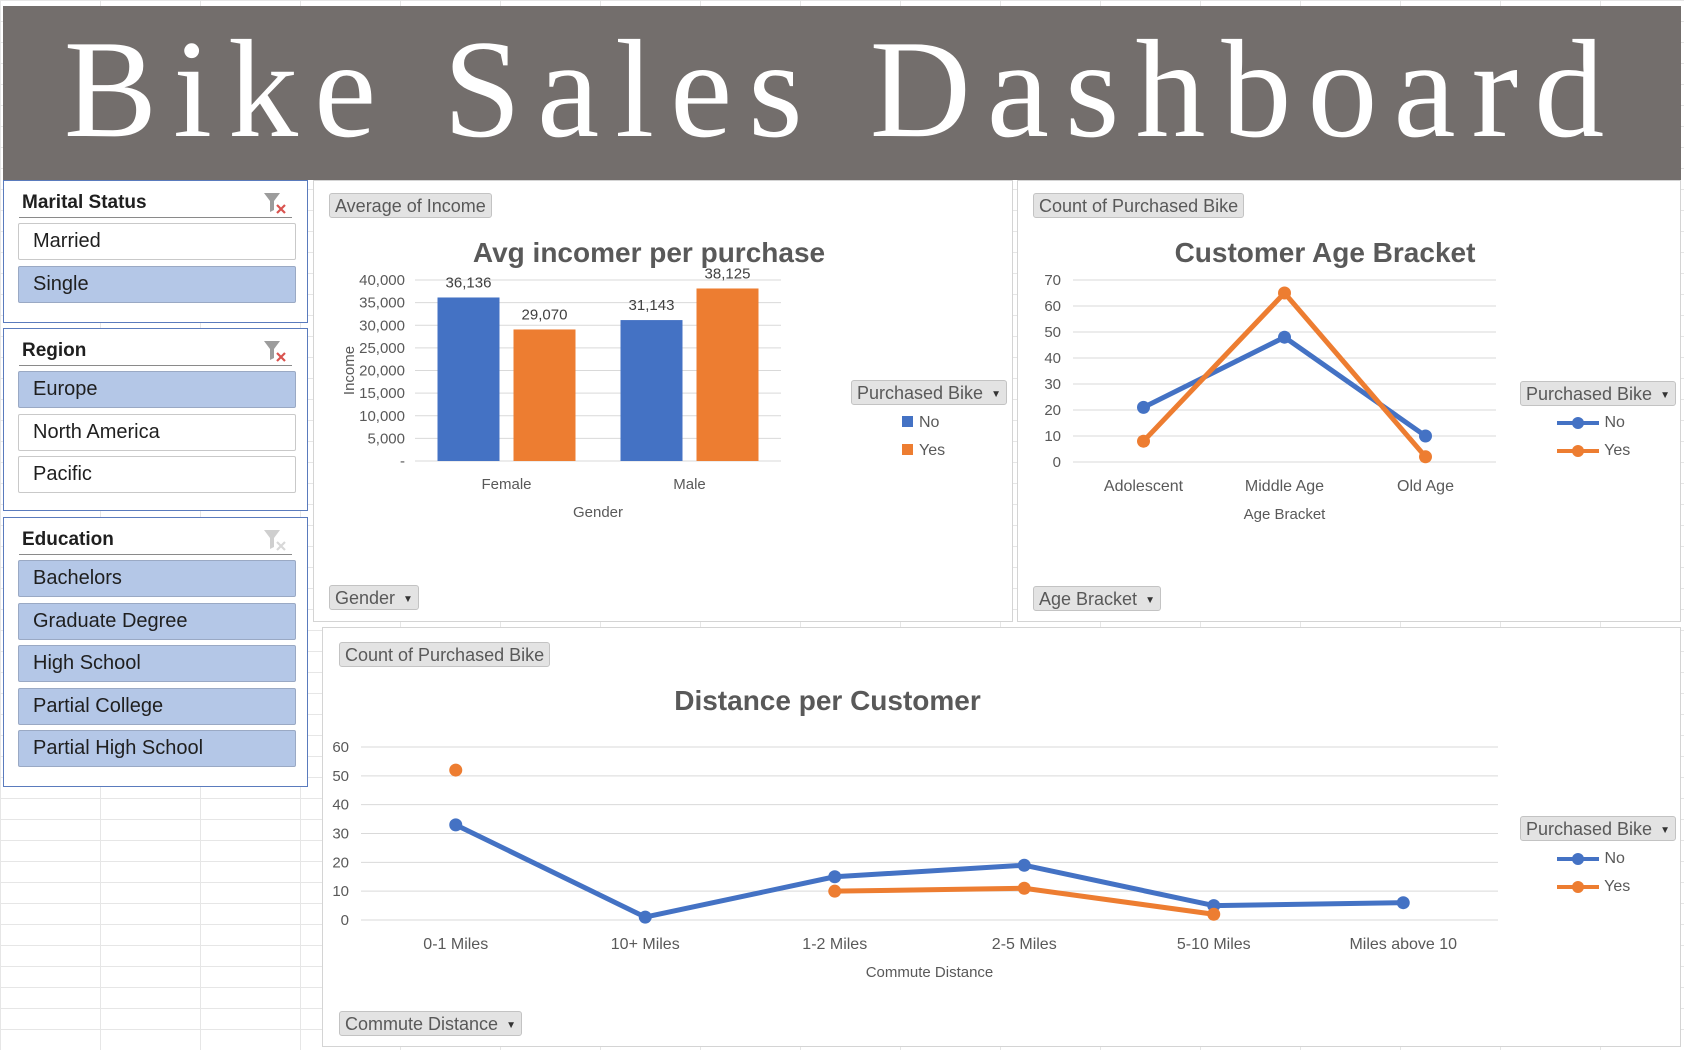 The width and height of the screenshot is (1684, 1050). Describe the element at coordinates (1097, 598) in the screenshot. I see `axis-field-button: Age Bracket ▼` at that location.